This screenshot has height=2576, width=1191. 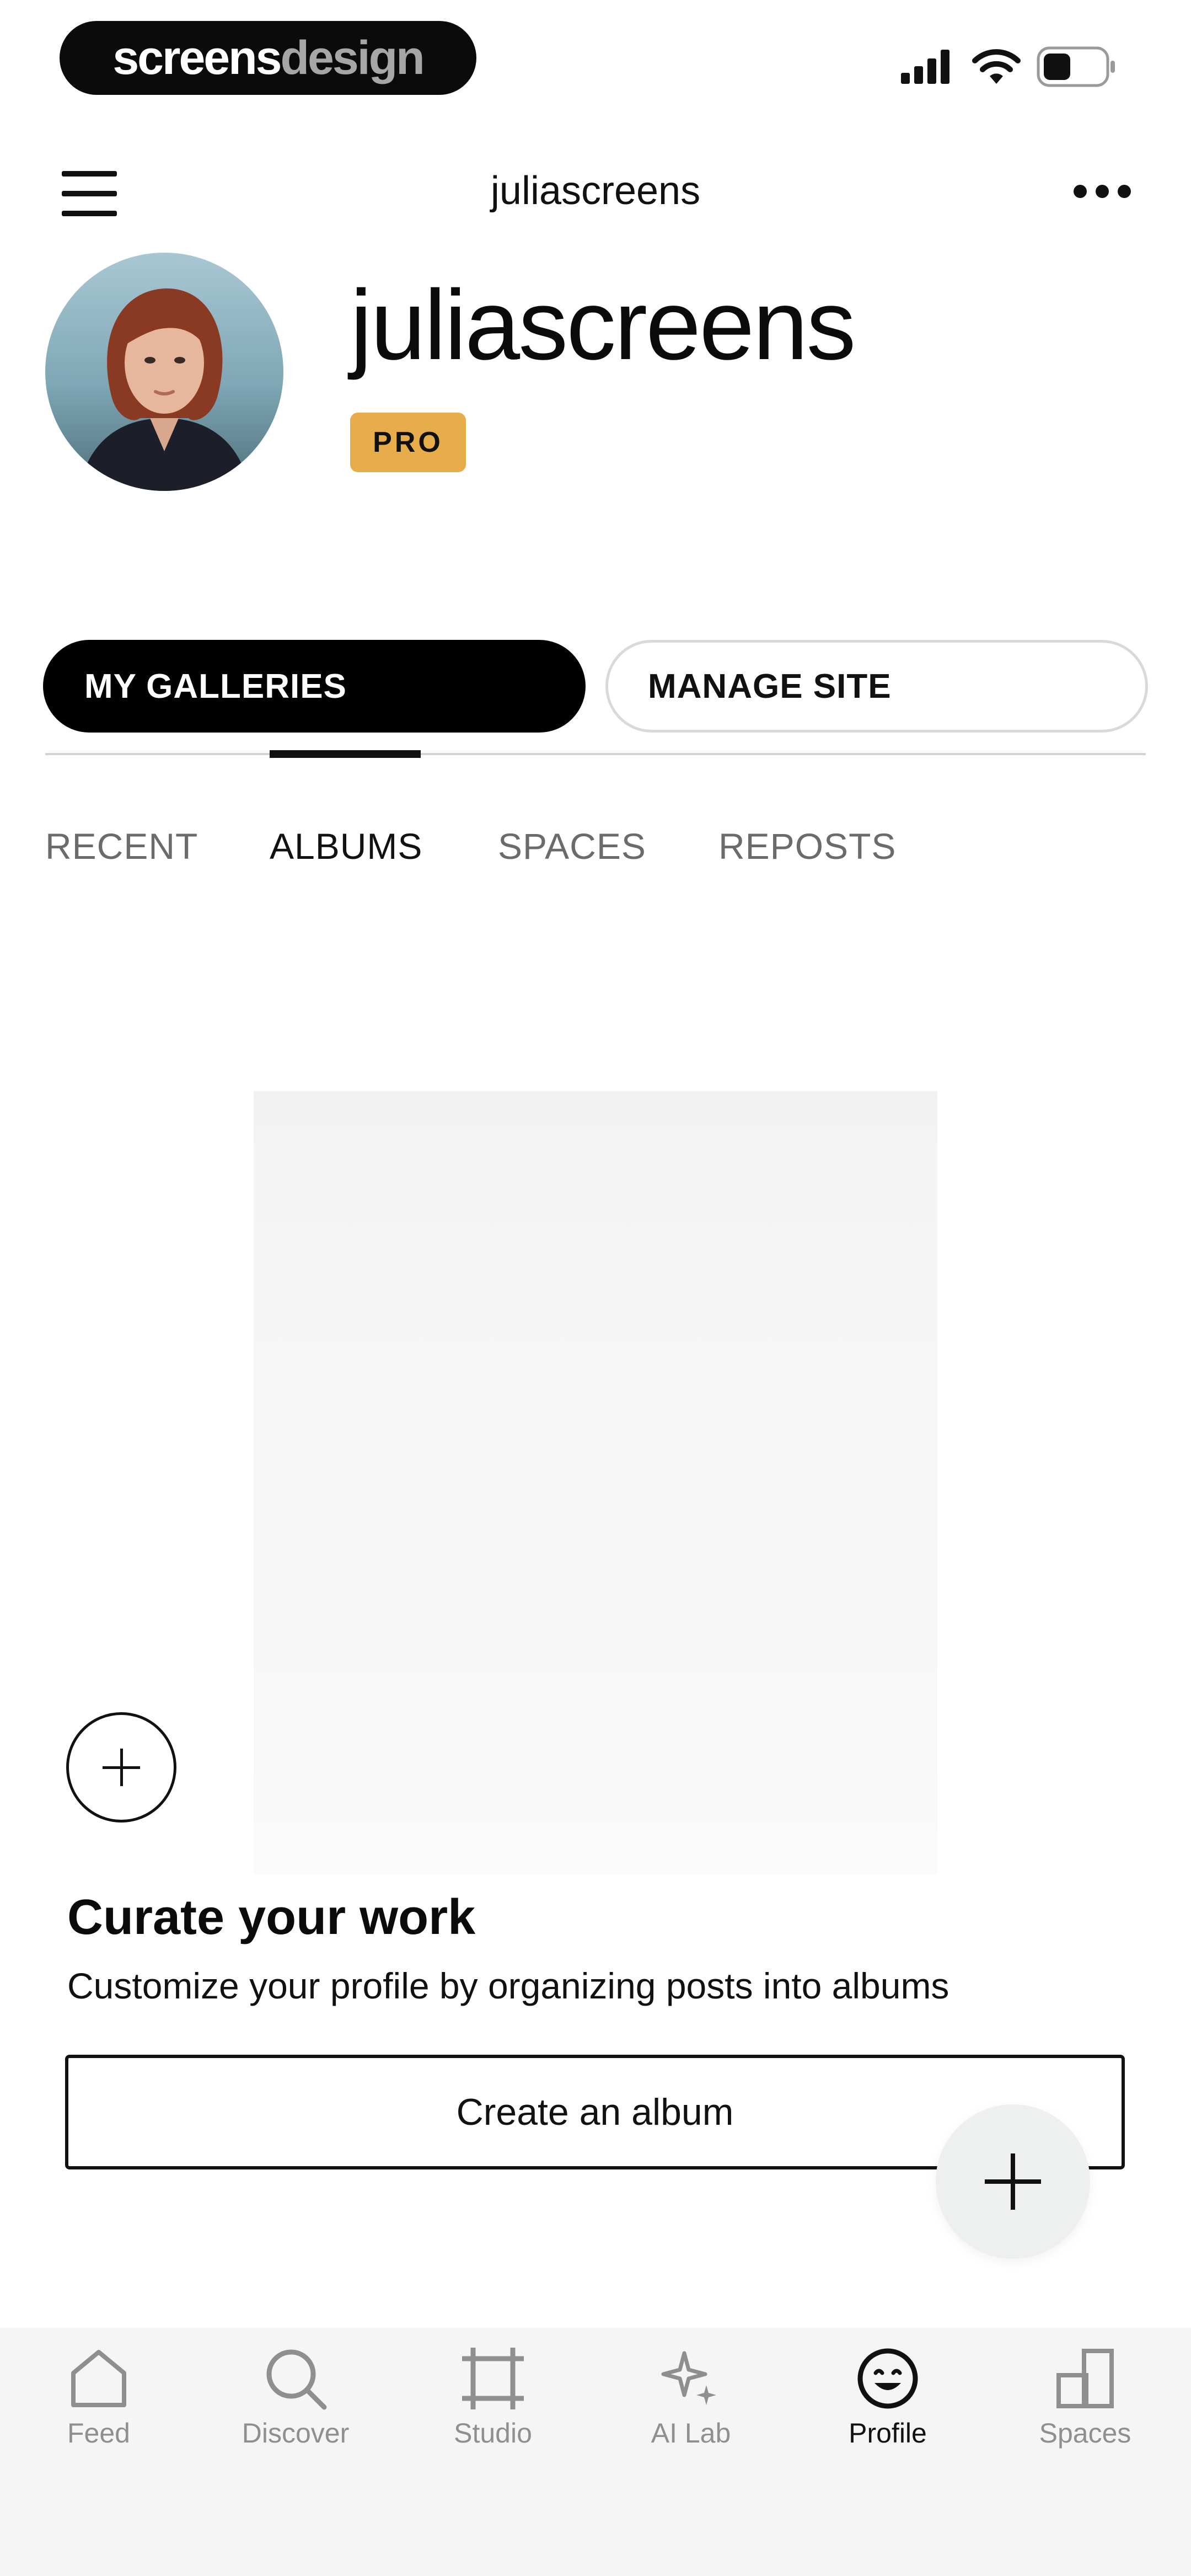 I want to click on crop-icon, so click(x=493, y=2378).